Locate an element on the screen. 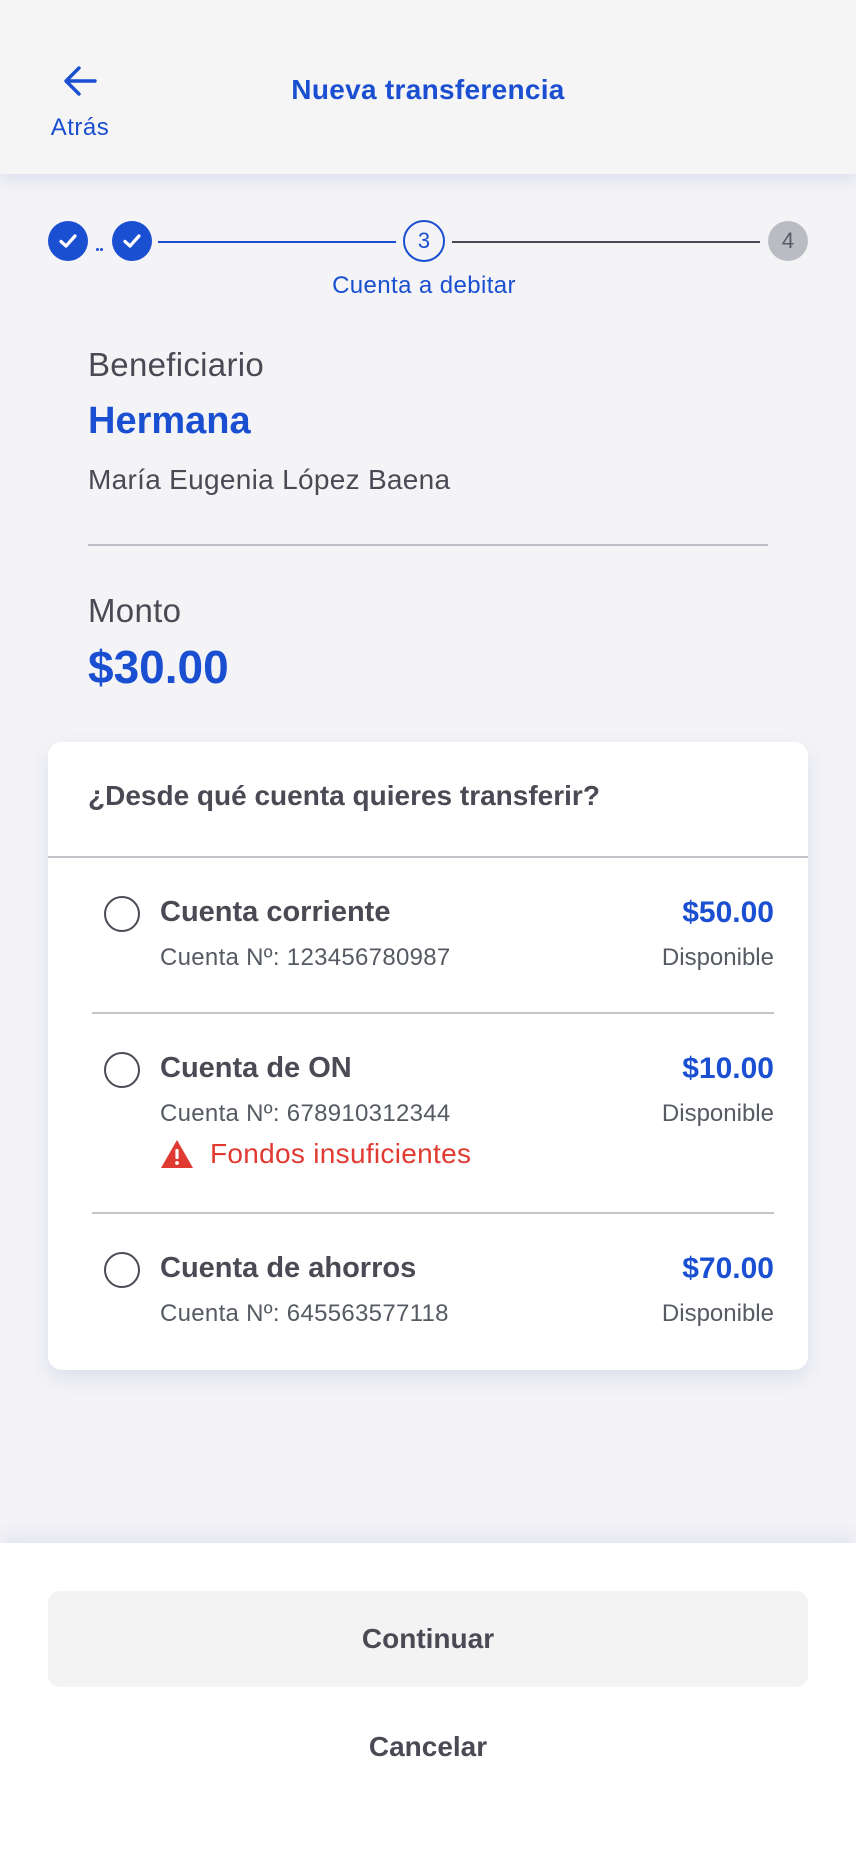  step-3-number: 3 is located at coordinates (424, 240).